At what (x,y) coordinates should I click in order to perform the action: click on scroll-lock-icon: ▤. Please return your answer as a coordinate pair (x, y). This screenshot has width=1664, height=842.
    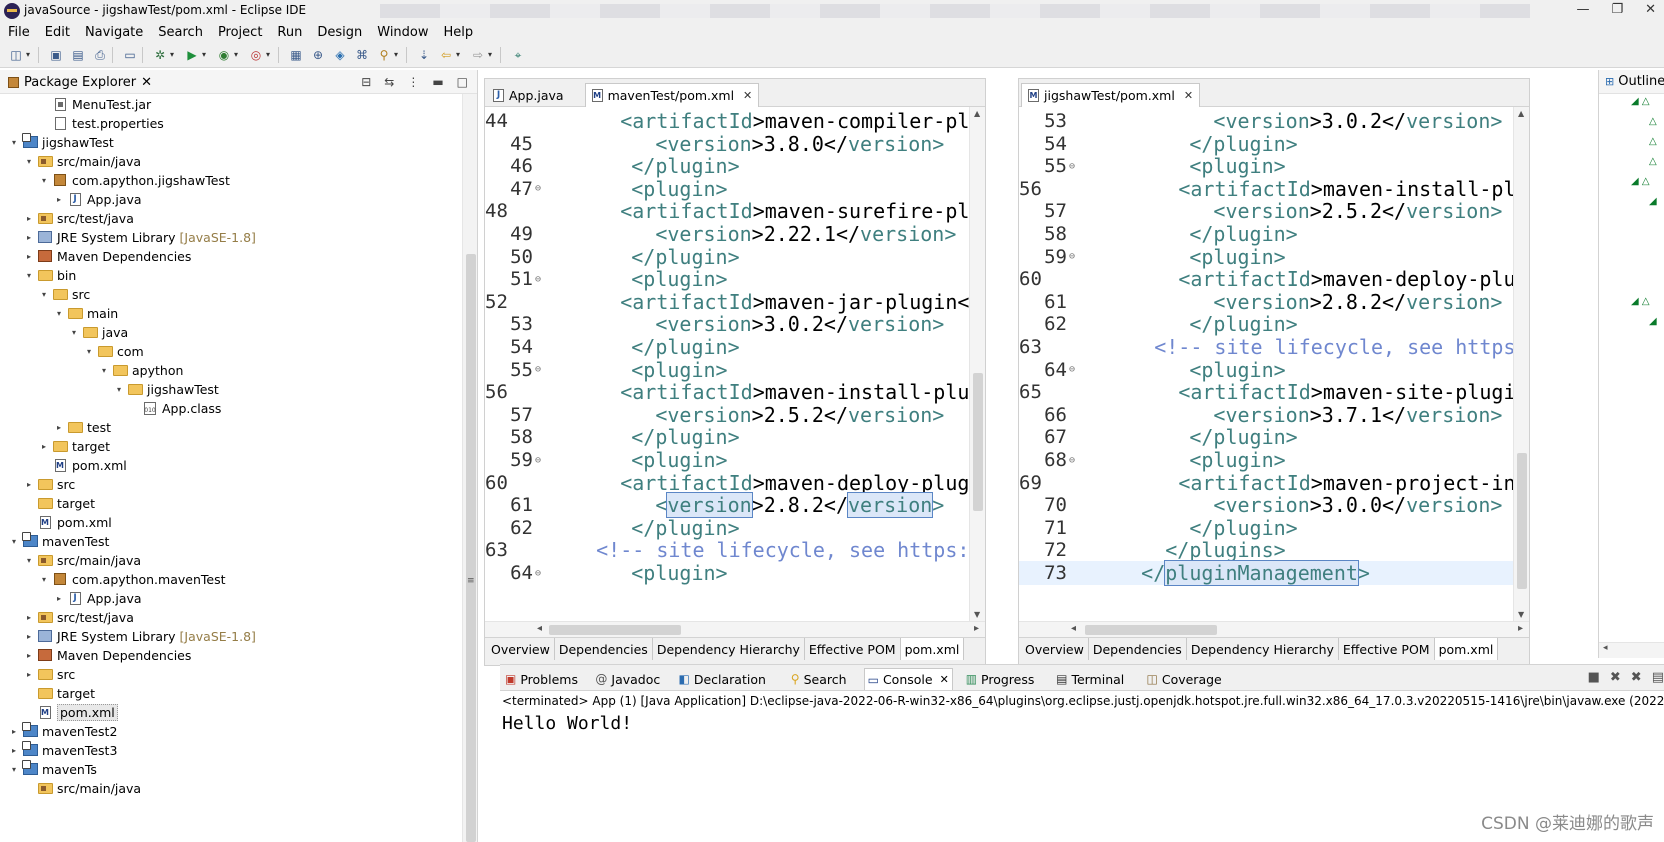
    Looking at the image, I should click on (1658, 677).